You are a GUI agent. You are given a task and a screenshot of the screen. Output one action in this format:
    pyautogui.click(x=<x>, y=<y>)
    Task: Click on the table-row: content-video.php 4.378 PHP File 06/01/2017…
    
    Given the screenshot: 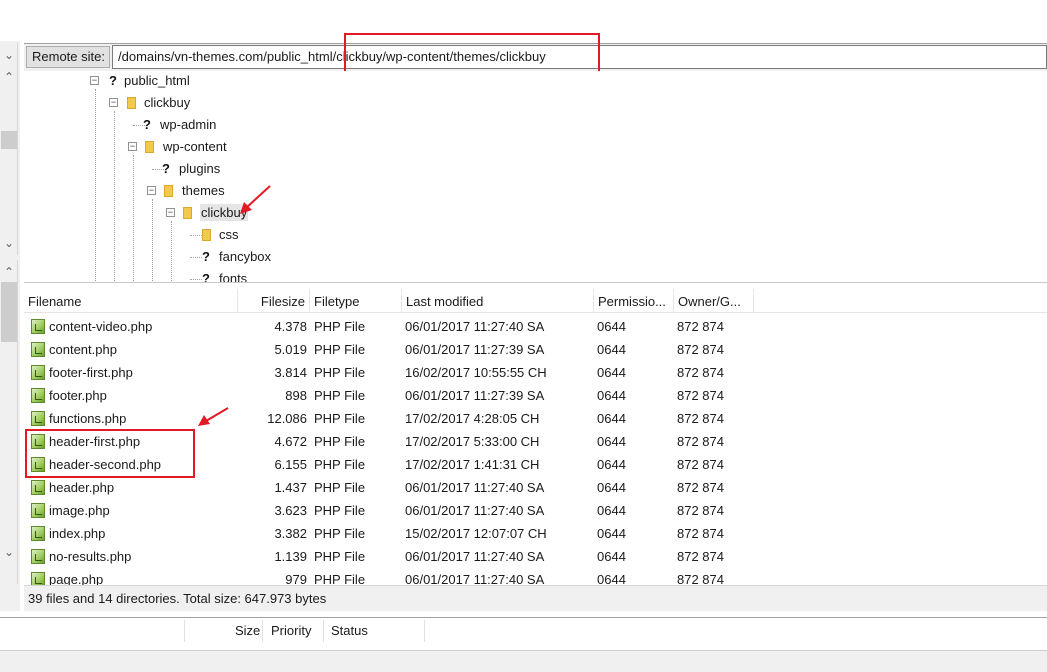 What is the action you would take?
    pyautogui.click(x=535, y=326)
    